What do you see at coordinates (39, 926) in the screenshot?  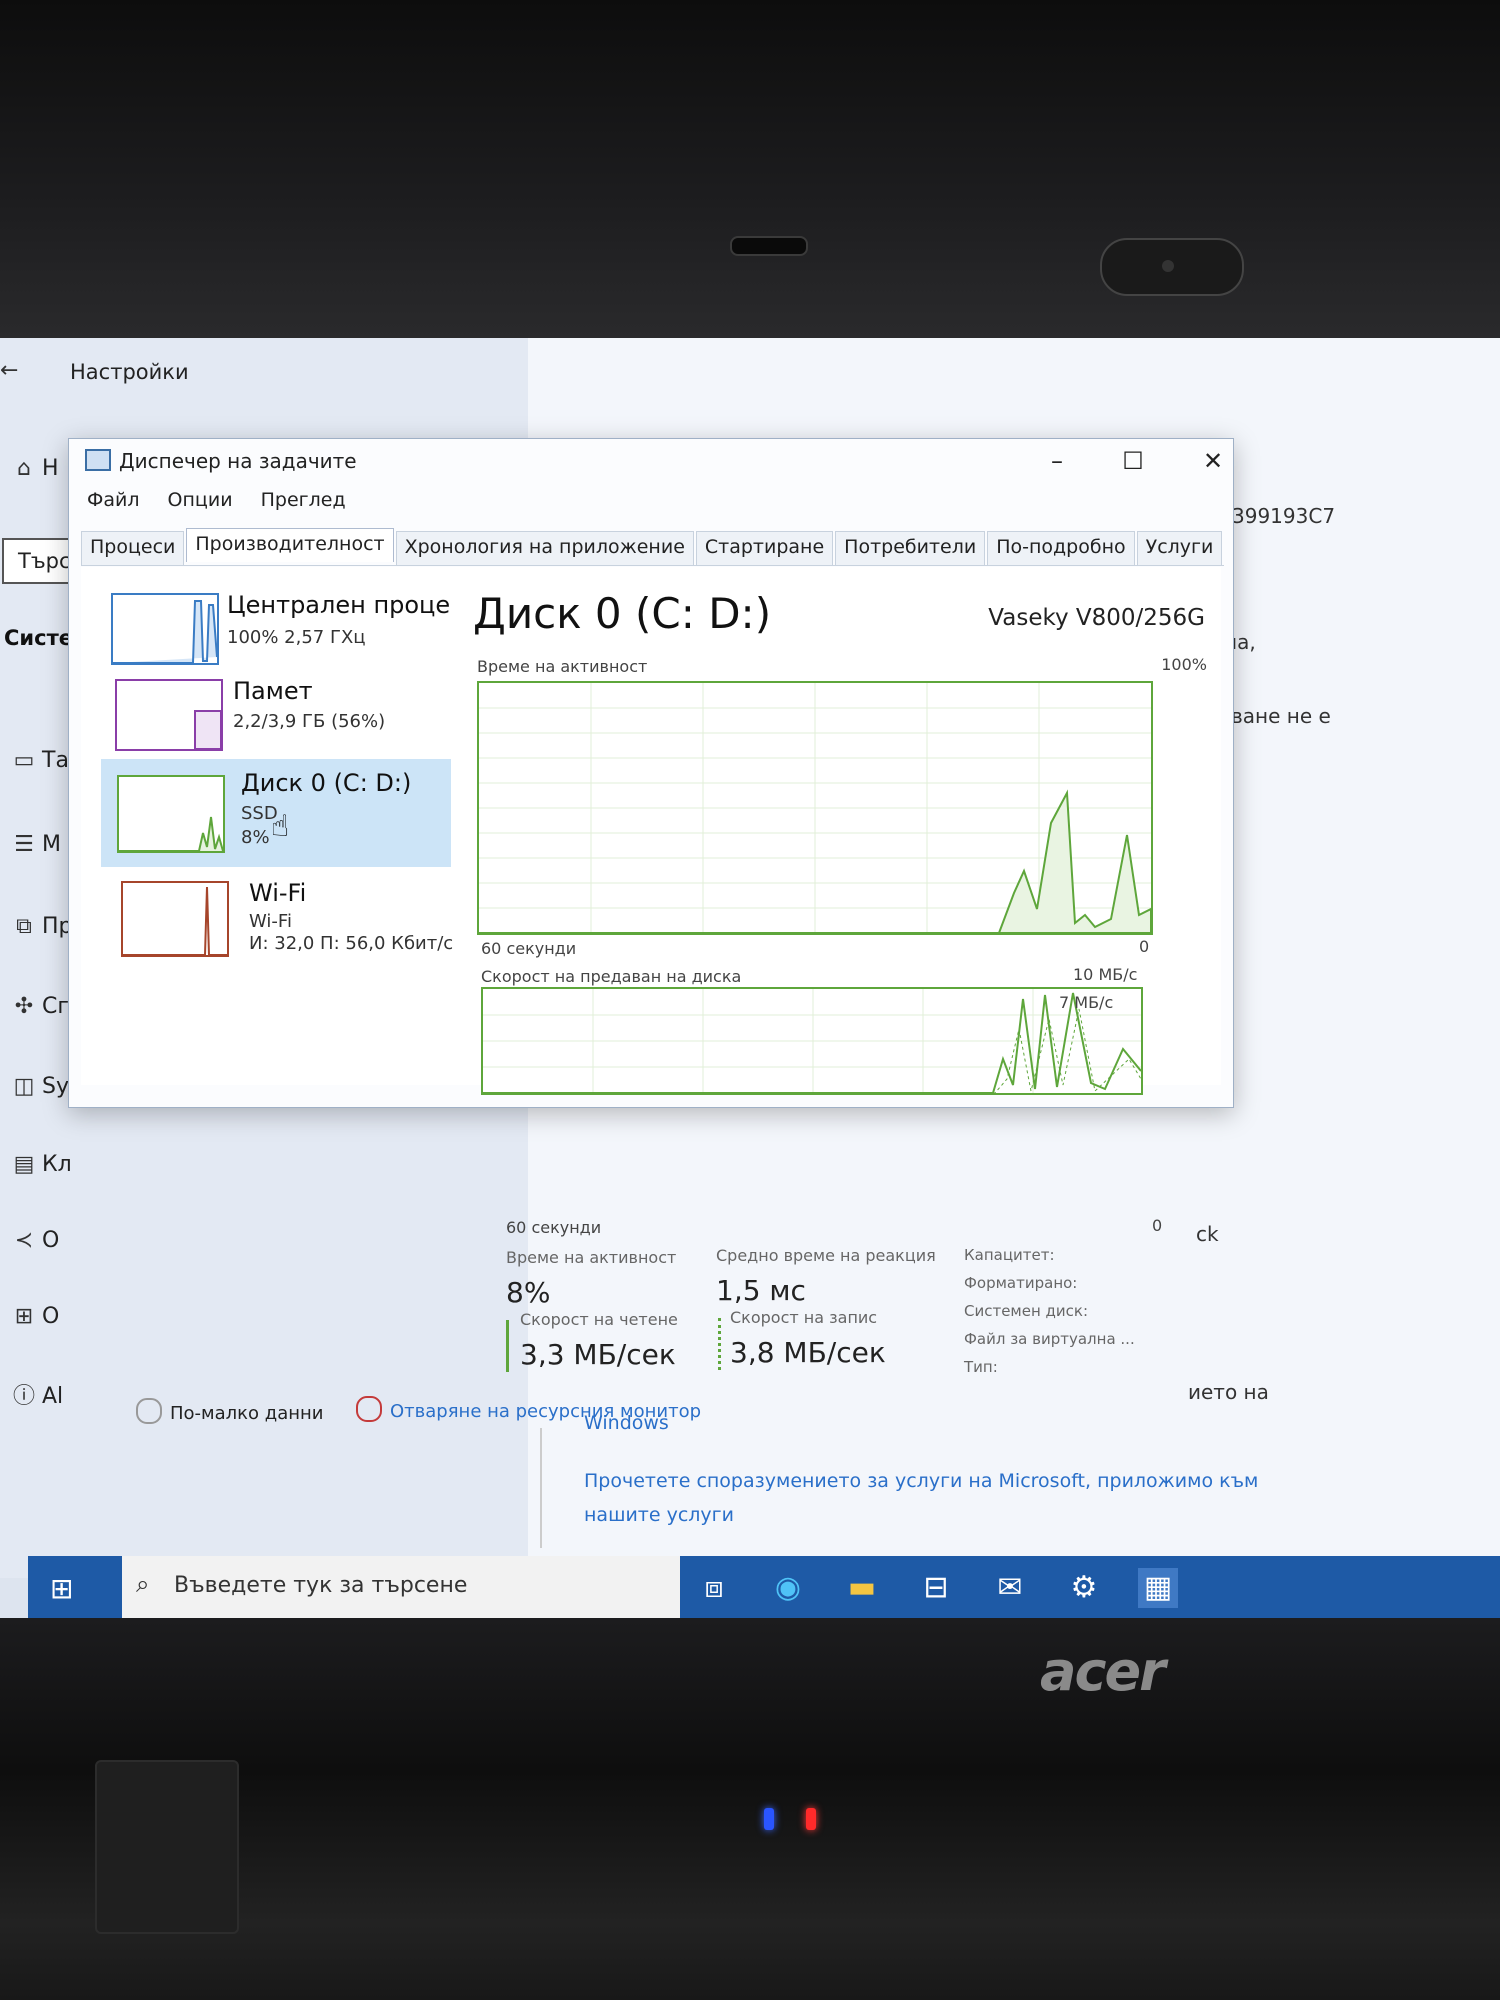 I see `sidebar-item-project: ⧉ Пр` at bounding box center [39, 926].